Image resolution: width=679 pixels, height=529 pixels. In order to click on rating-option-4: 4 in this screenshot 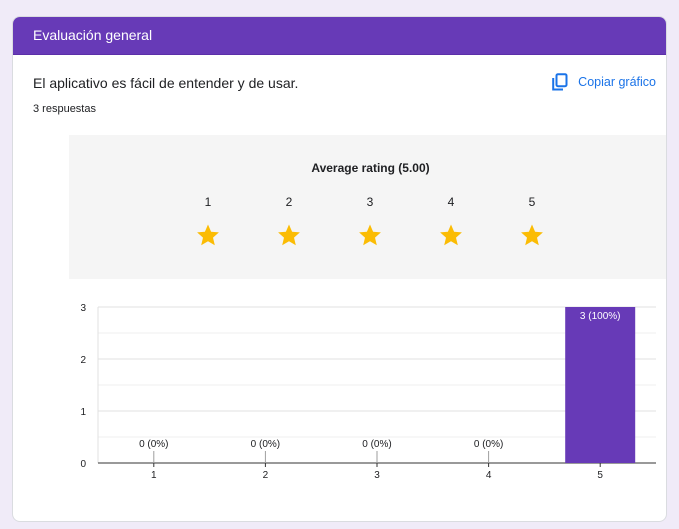, I will do `click(451, 221)`.